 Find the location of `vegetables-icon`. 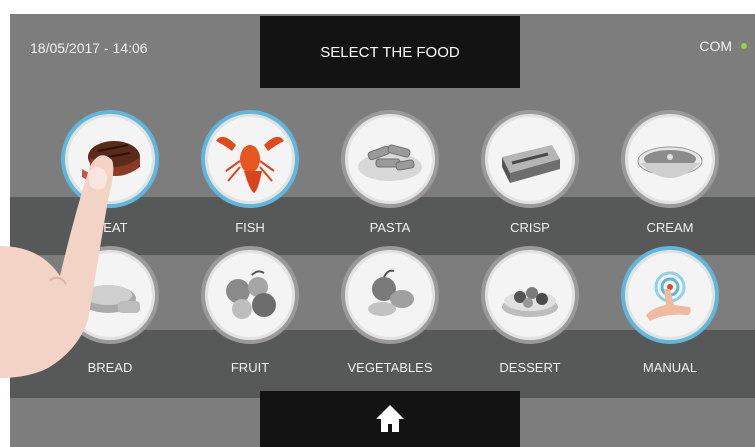

vegetables-icon is located at coordinates (390, 295).